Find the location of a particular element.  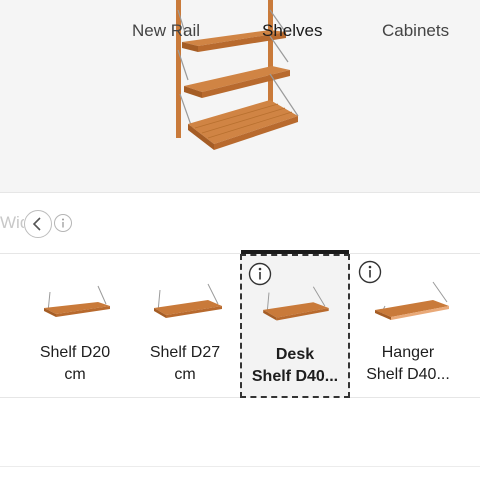

info-icon is located at coordinates (63, 223).